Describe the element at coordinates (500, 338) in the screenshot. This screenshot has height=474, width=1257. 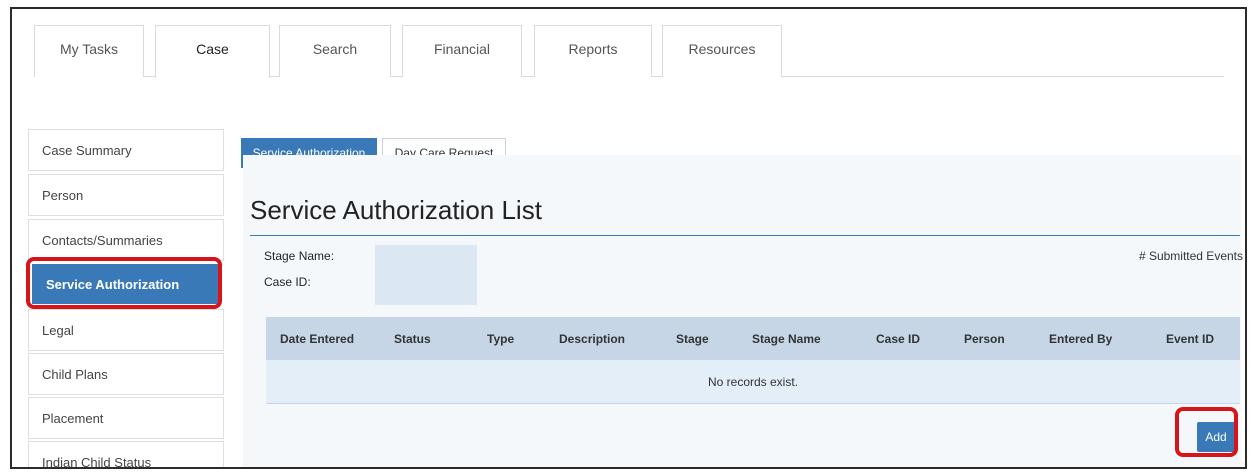
I see `col-type: Type` at that location.